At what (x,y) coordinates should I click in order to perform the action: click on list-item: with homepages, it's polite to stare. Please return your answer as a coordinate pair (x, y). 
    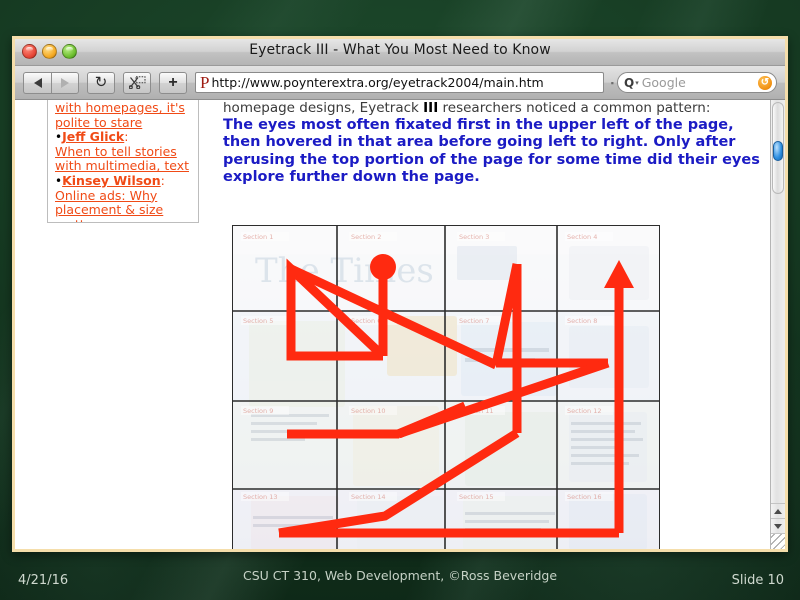
    Looking at the image, I should click on (123, 115).